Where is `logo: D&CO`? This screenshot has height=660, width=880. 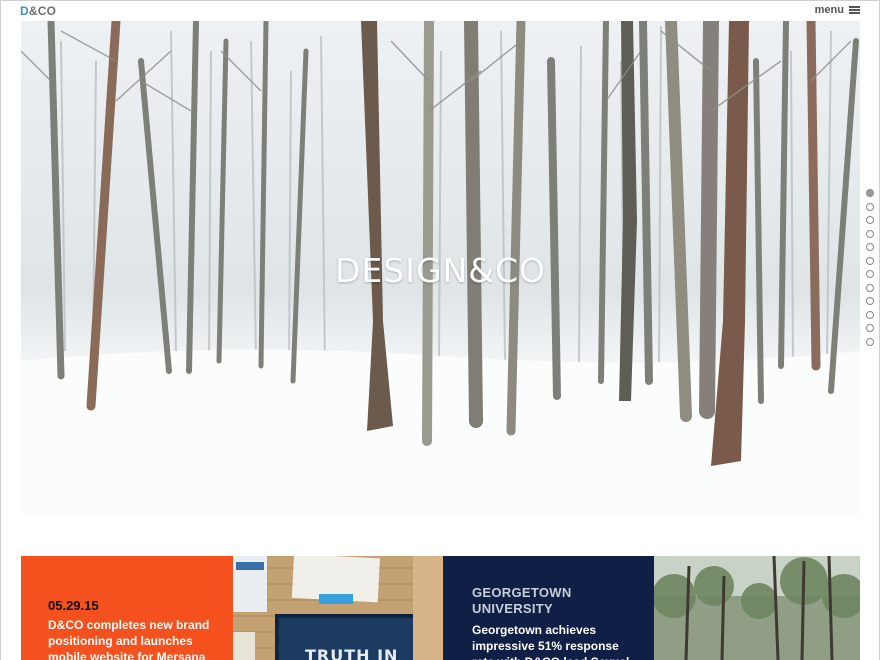 logo: D&CO is located at coordinates (38, 11).